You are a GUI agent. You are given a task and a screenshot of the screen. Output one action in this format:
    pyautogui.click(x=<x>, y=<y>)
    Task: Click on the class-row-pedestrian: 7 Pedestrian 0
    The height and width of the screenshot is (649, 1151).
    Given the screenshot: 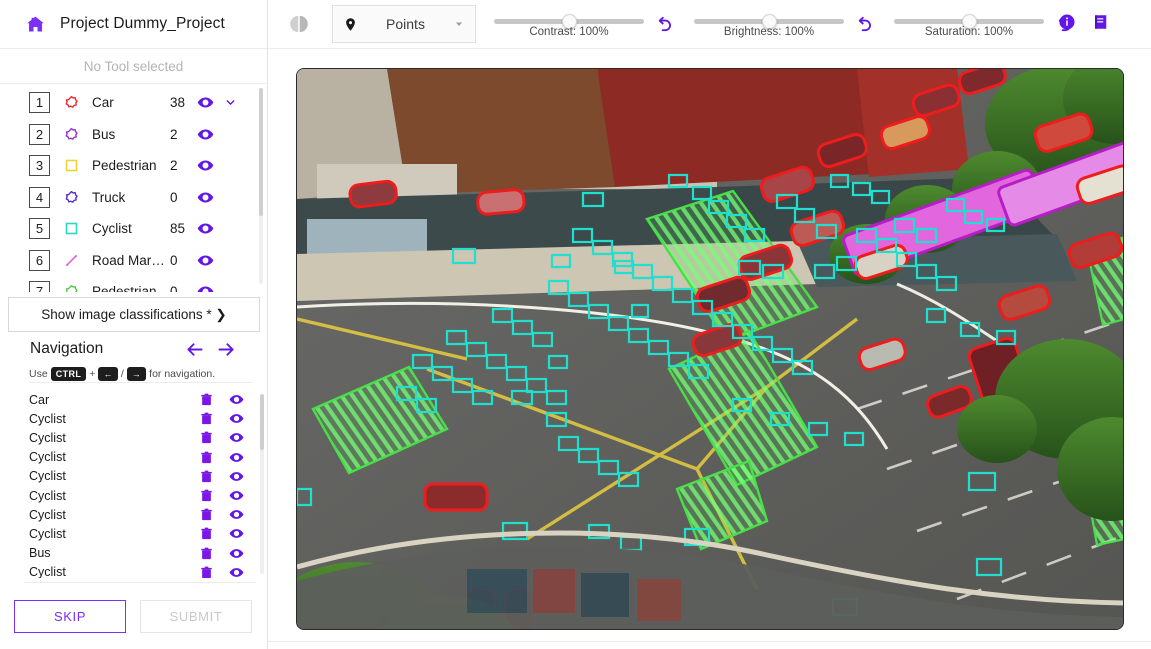 What is the action you would take?
    pyautogui.click(x=133, y=284)
    